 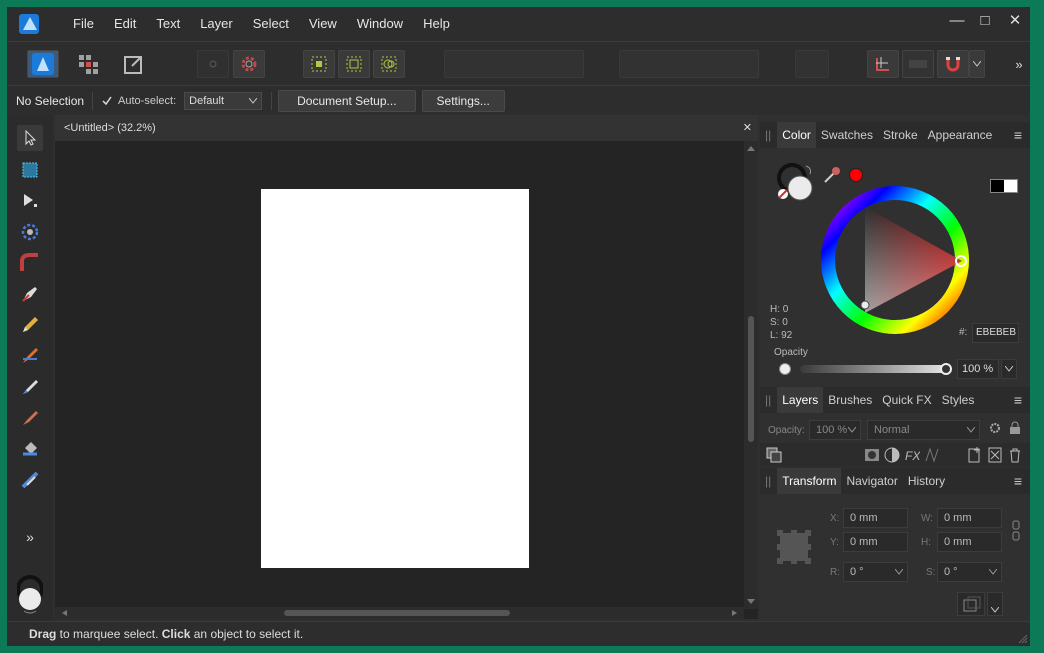 What do you see at coordinates (865, 305) in the screenshot?
I see `saturation-handle` at bounding box center [865, 305].